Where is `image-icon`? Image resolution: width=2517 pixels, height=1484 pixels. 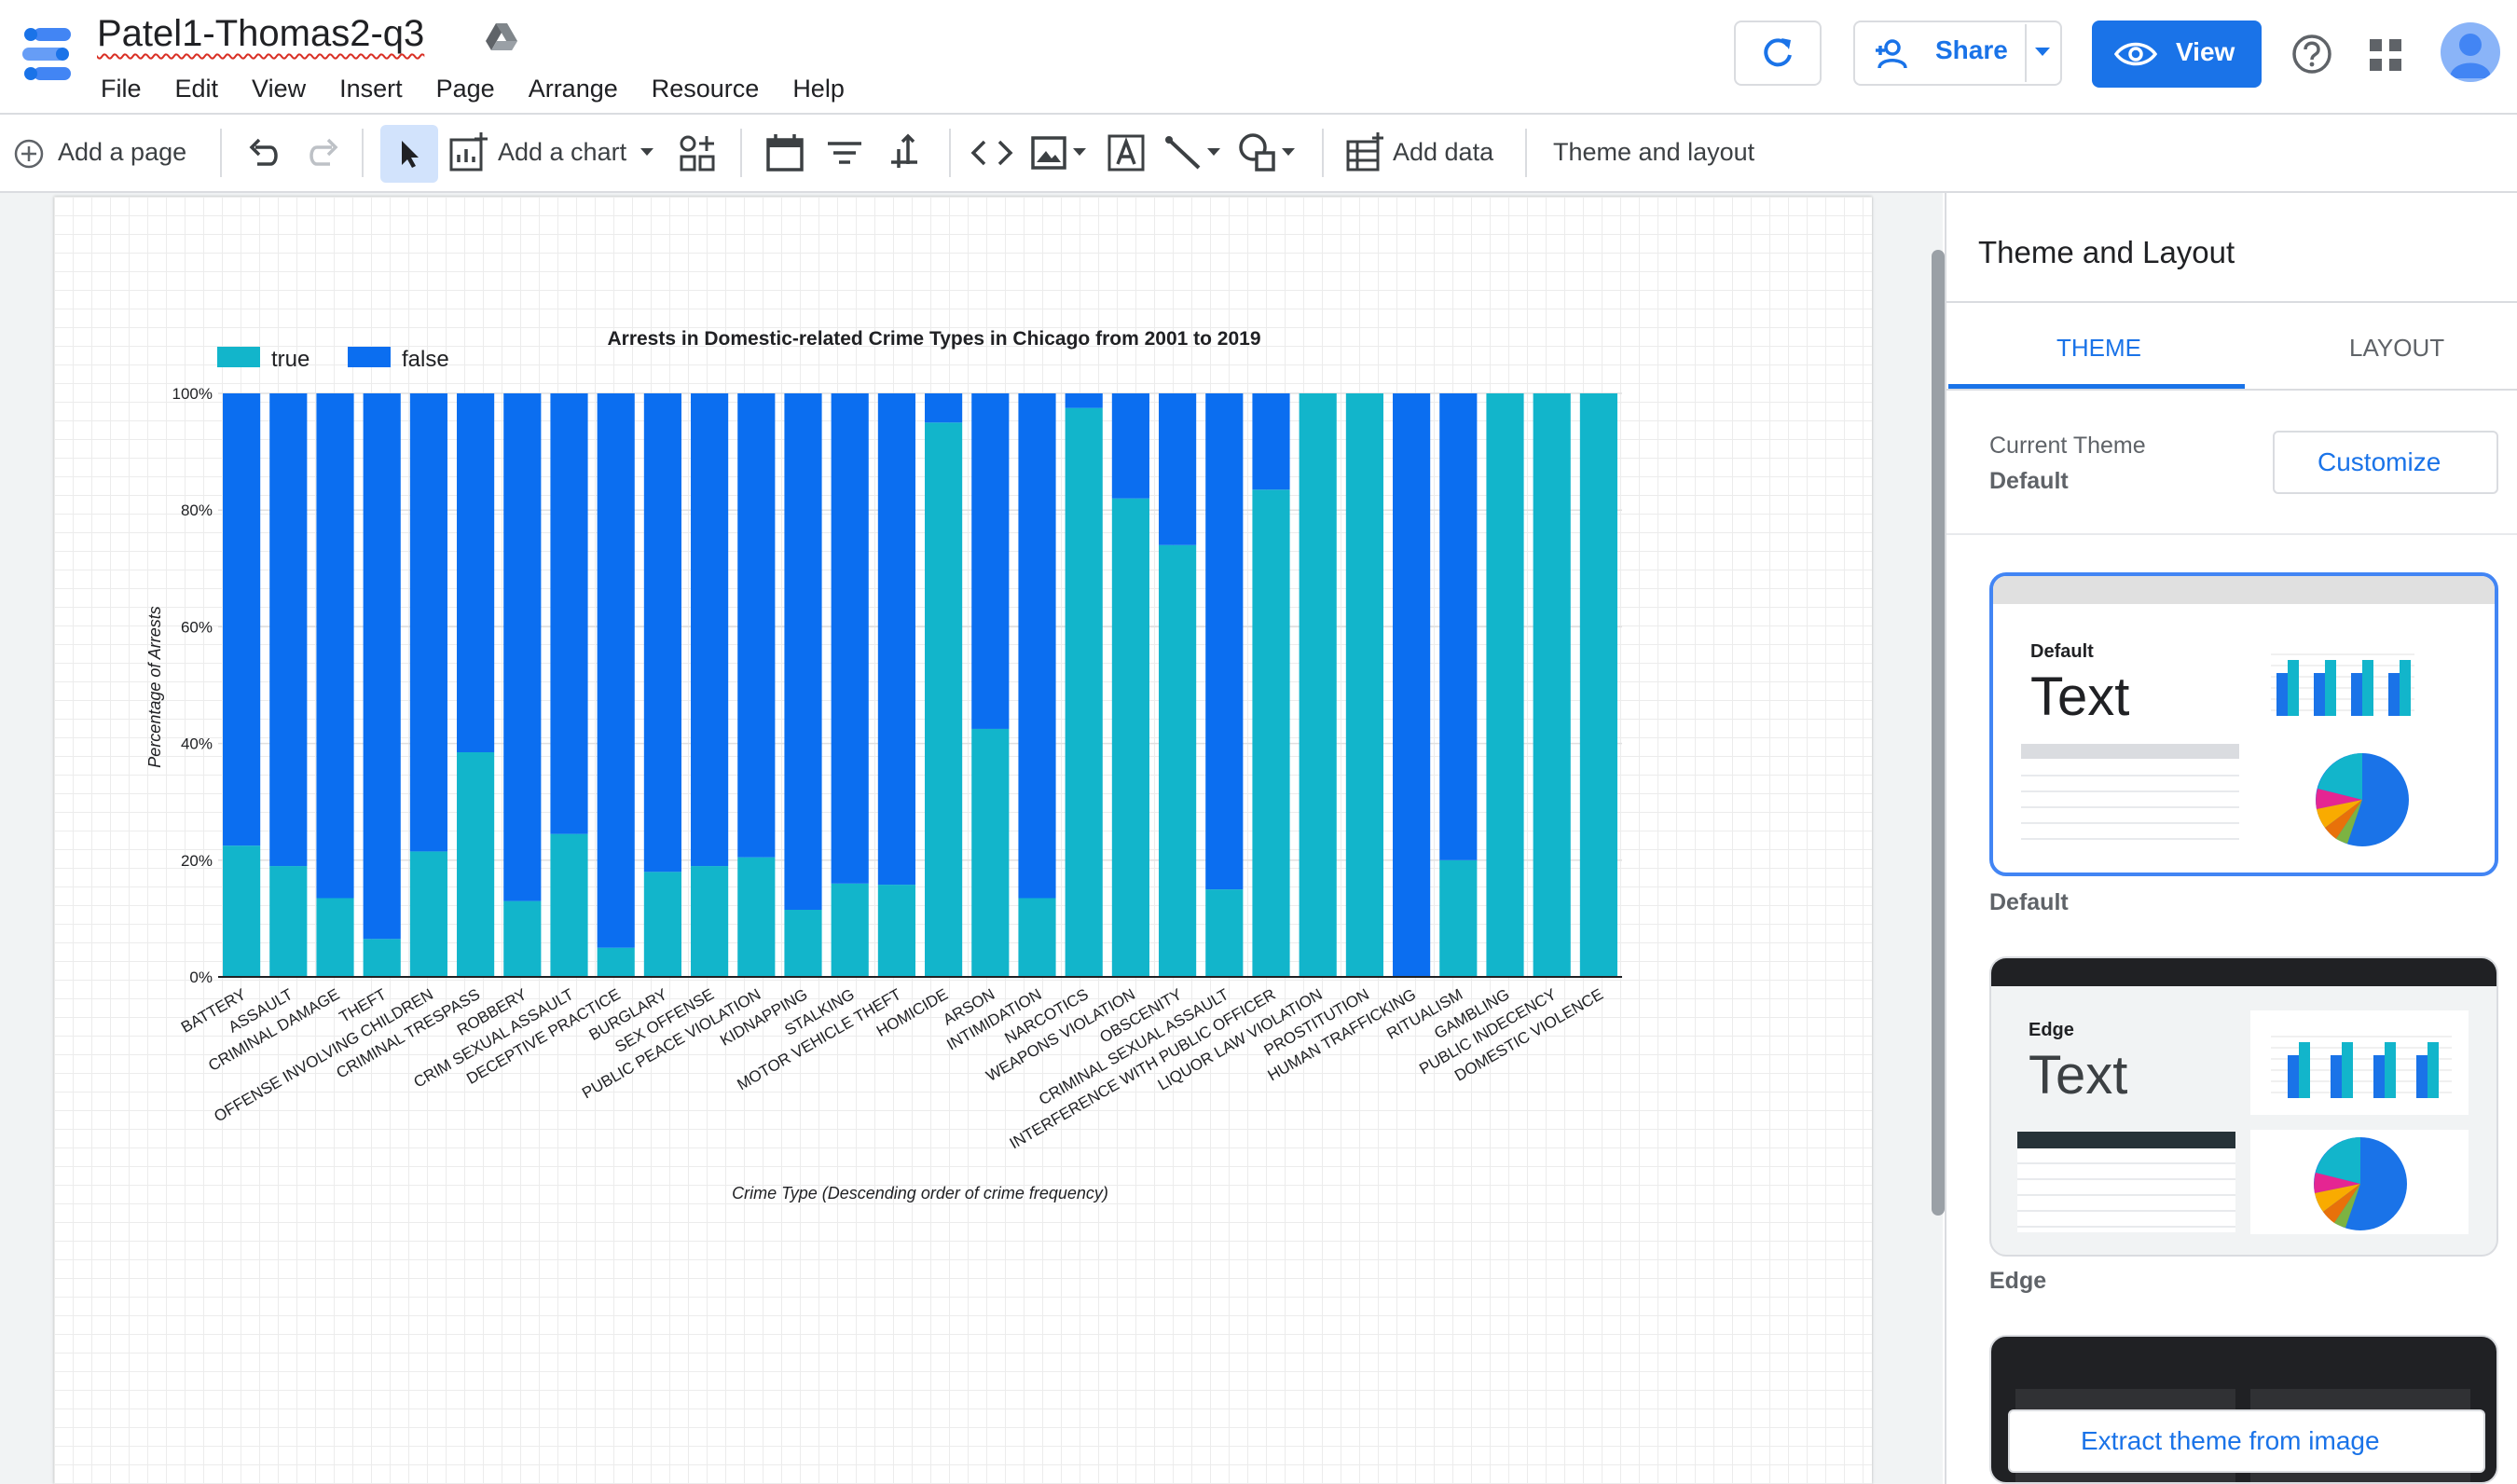 image-icon is located at coordinates (1049, 153).